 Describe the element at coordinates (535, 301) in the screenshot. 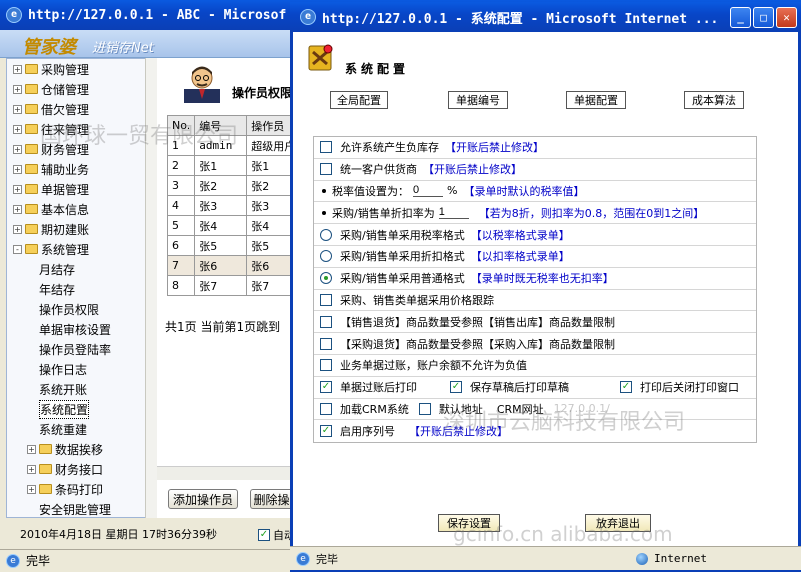

I see `option-row: 采购、销售类单据采用价格跟踪` at that location.